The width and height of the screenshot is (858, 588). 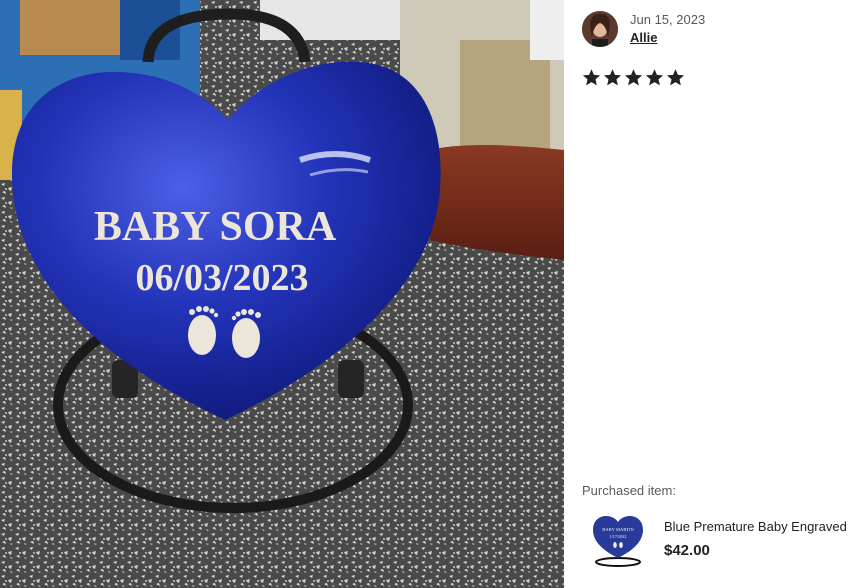 What do you see at coordinates (618, 540) in the screenshot?
I see `purchased-item-thumbnail: BABY MARTIN 1/17/2022` at bounding box center [618, 540].